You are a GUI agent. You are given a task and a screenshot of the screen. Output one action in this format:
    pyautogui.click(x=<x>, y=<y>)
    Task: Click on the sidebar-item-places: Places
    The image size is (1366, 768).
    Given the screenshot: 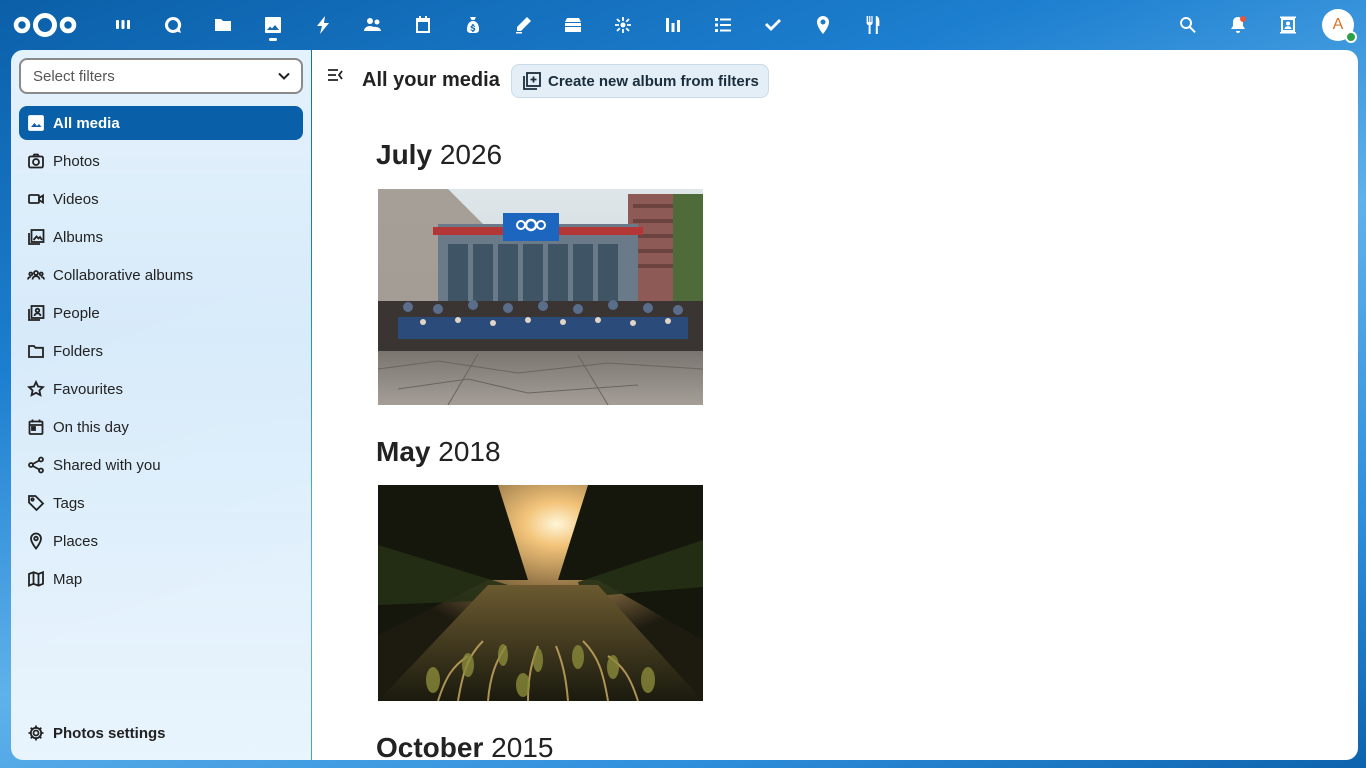 What is the action you would take?
    pyautogui.click(x=161, y=541)
    